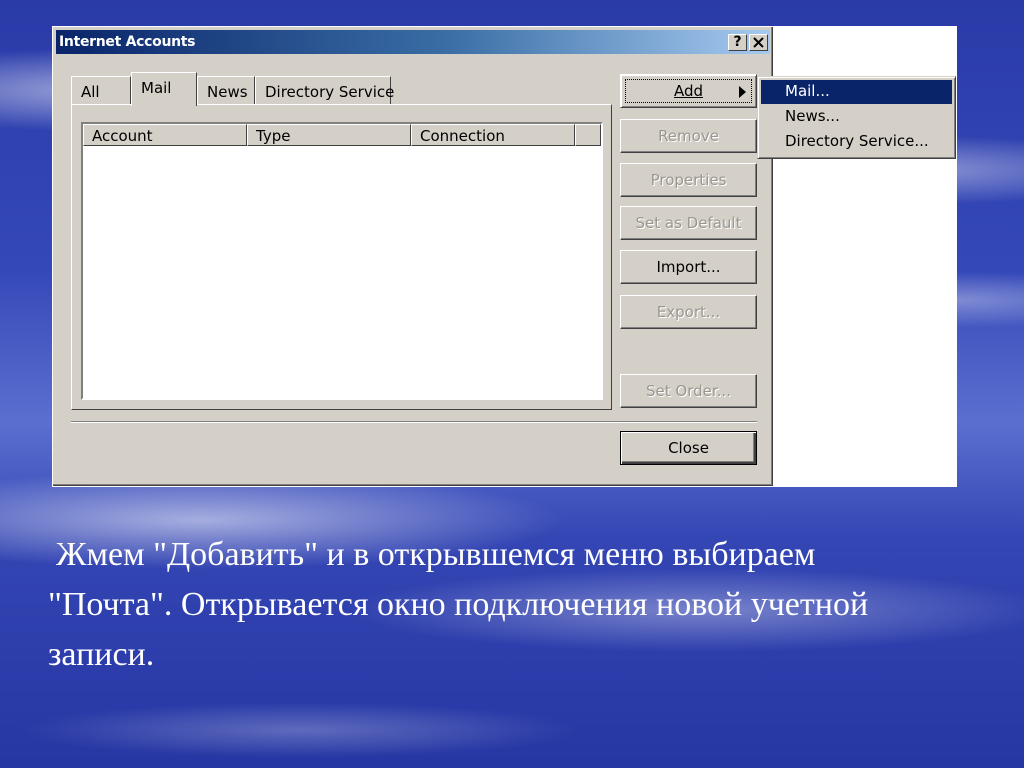  I want to click on tab-news: News, so click(226, 90).